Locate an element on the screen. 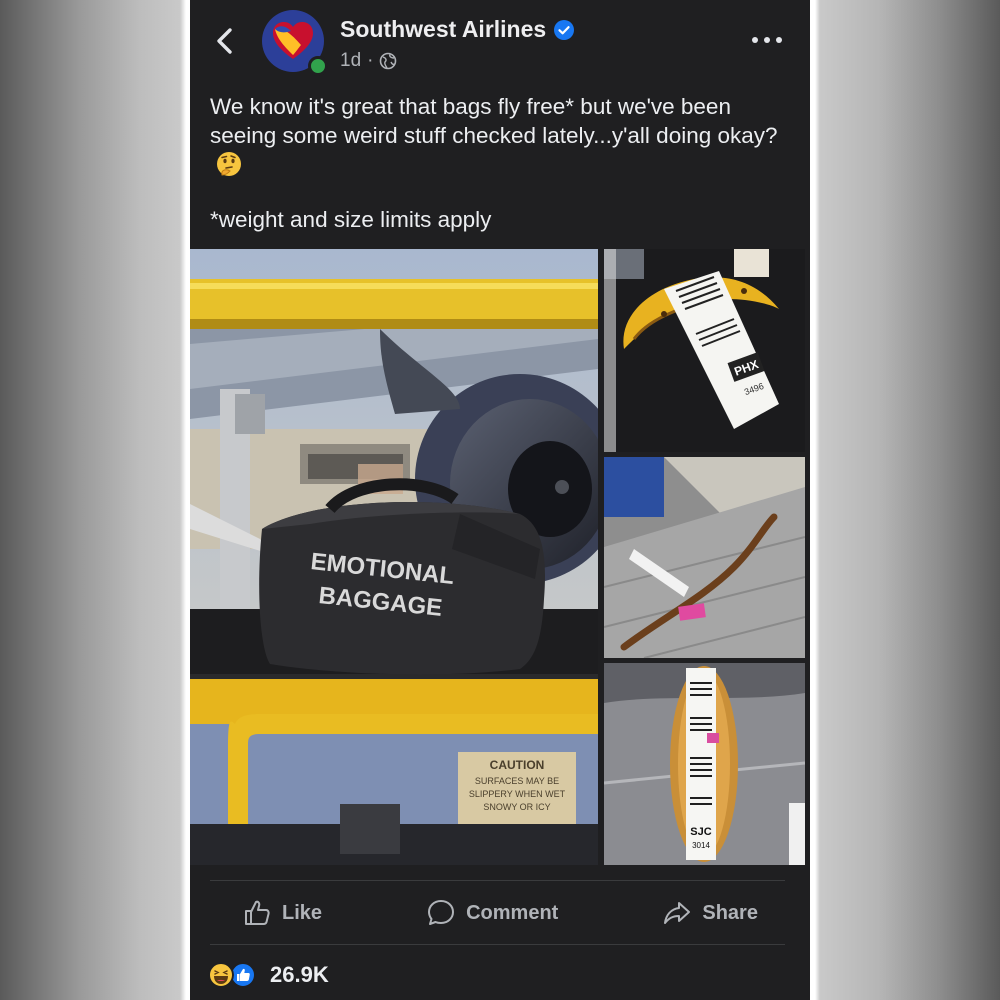 The height and width of the screenshot is (1000, 1000). post-time: 1d is located at coordinates (350, 61).